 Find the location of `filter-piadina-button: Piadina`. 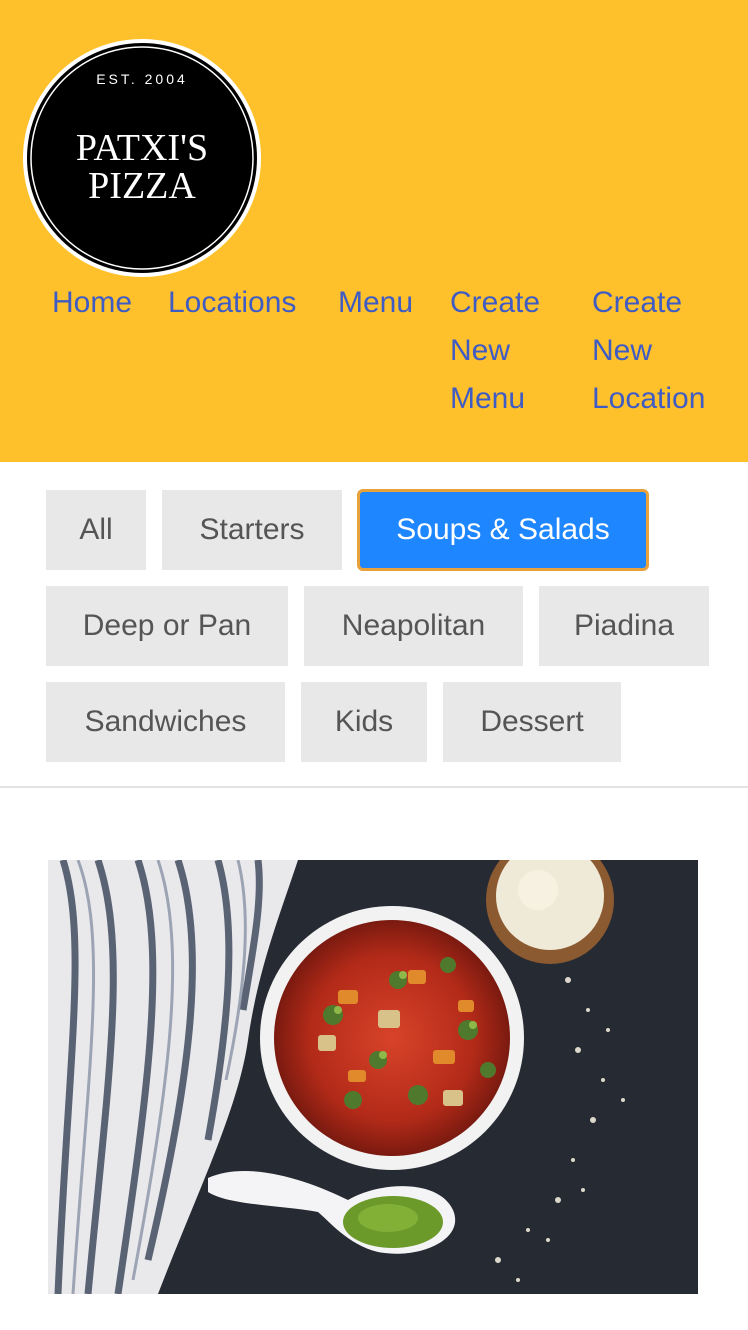

filter-piadina-button: Piadina is located at coordinates (624, 626).